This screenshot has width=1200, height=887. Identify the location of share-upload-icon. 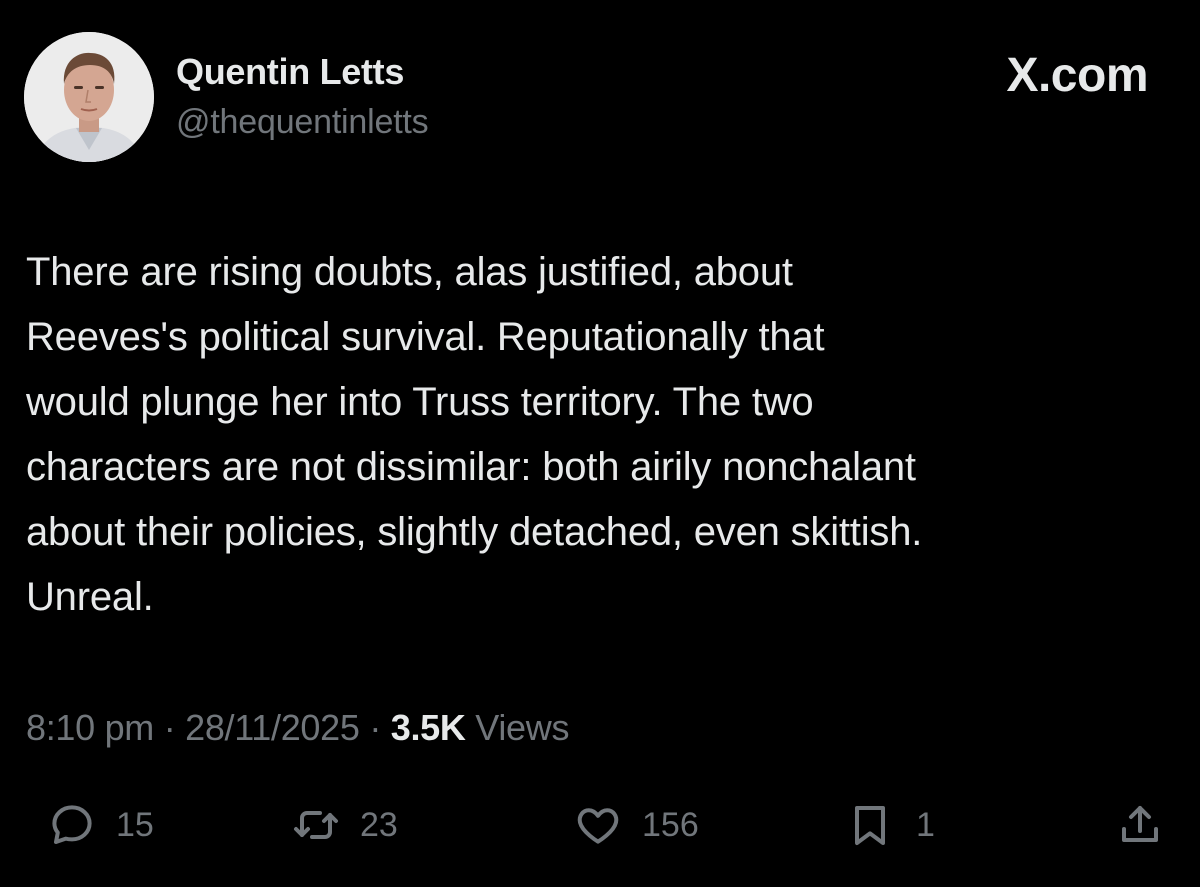
(1140, 824).